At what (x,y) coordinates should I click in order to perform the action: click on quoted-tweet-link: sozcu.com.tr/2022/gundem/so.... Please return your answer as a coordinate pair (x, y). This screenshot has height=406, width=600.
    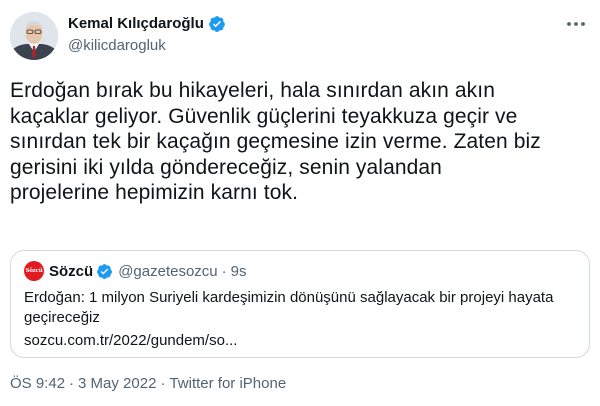
    Looking at the image, I should click on (130, 341).